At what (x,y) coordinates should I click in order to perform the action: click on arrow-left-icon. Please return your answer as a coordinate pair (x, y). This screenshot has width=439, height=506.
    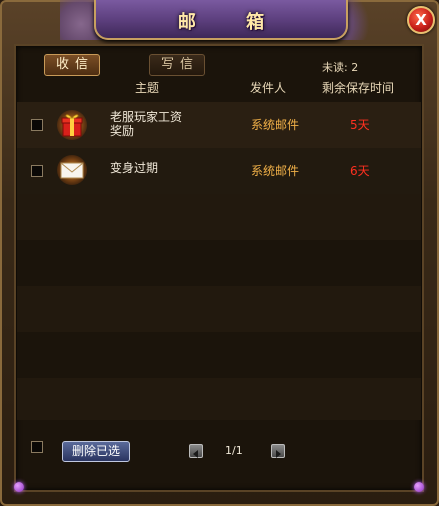
    Looking at the image, I should click on (195, 454).